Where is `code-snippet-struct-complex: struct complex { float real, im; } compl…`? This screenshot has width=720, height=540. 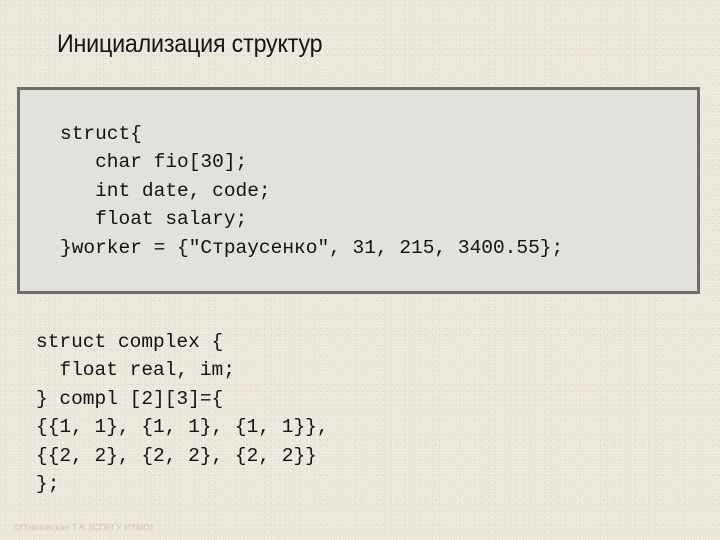
code-snippet-struct-complex: struct complex { float real, im; } compl… is located at coordinates (182, 413).